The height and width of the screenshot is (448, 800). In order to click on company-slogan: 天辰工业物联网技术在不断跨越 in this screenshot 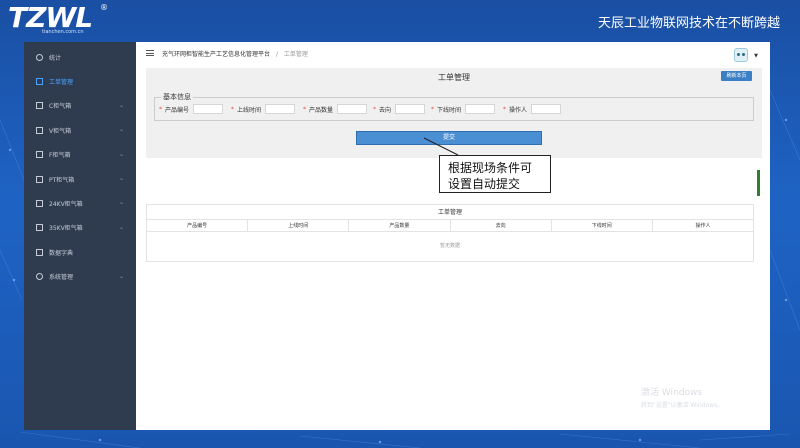, I will do `click(688, 23)`.